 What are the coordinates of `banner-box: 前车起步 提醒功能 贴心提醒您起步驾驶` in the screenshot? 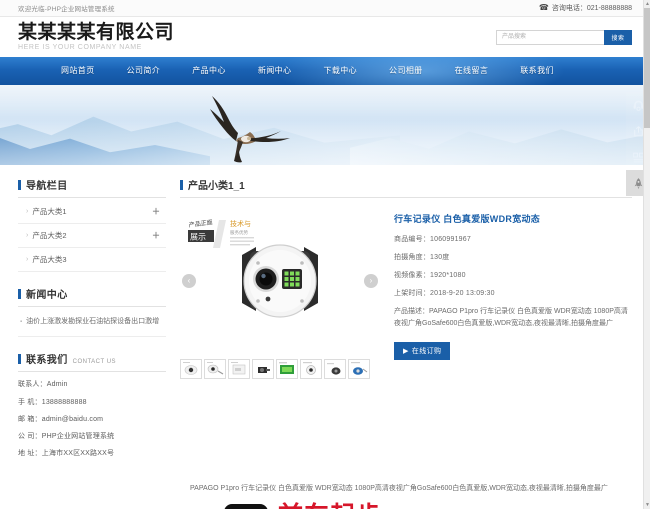 It's located at (325, 505).